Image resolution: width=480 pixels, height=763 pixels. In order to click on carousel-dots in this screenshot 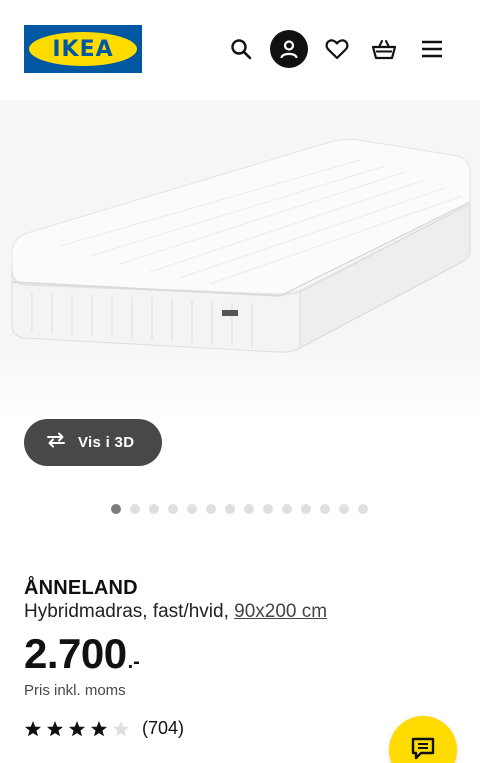, I will do `click(239, 509)`.